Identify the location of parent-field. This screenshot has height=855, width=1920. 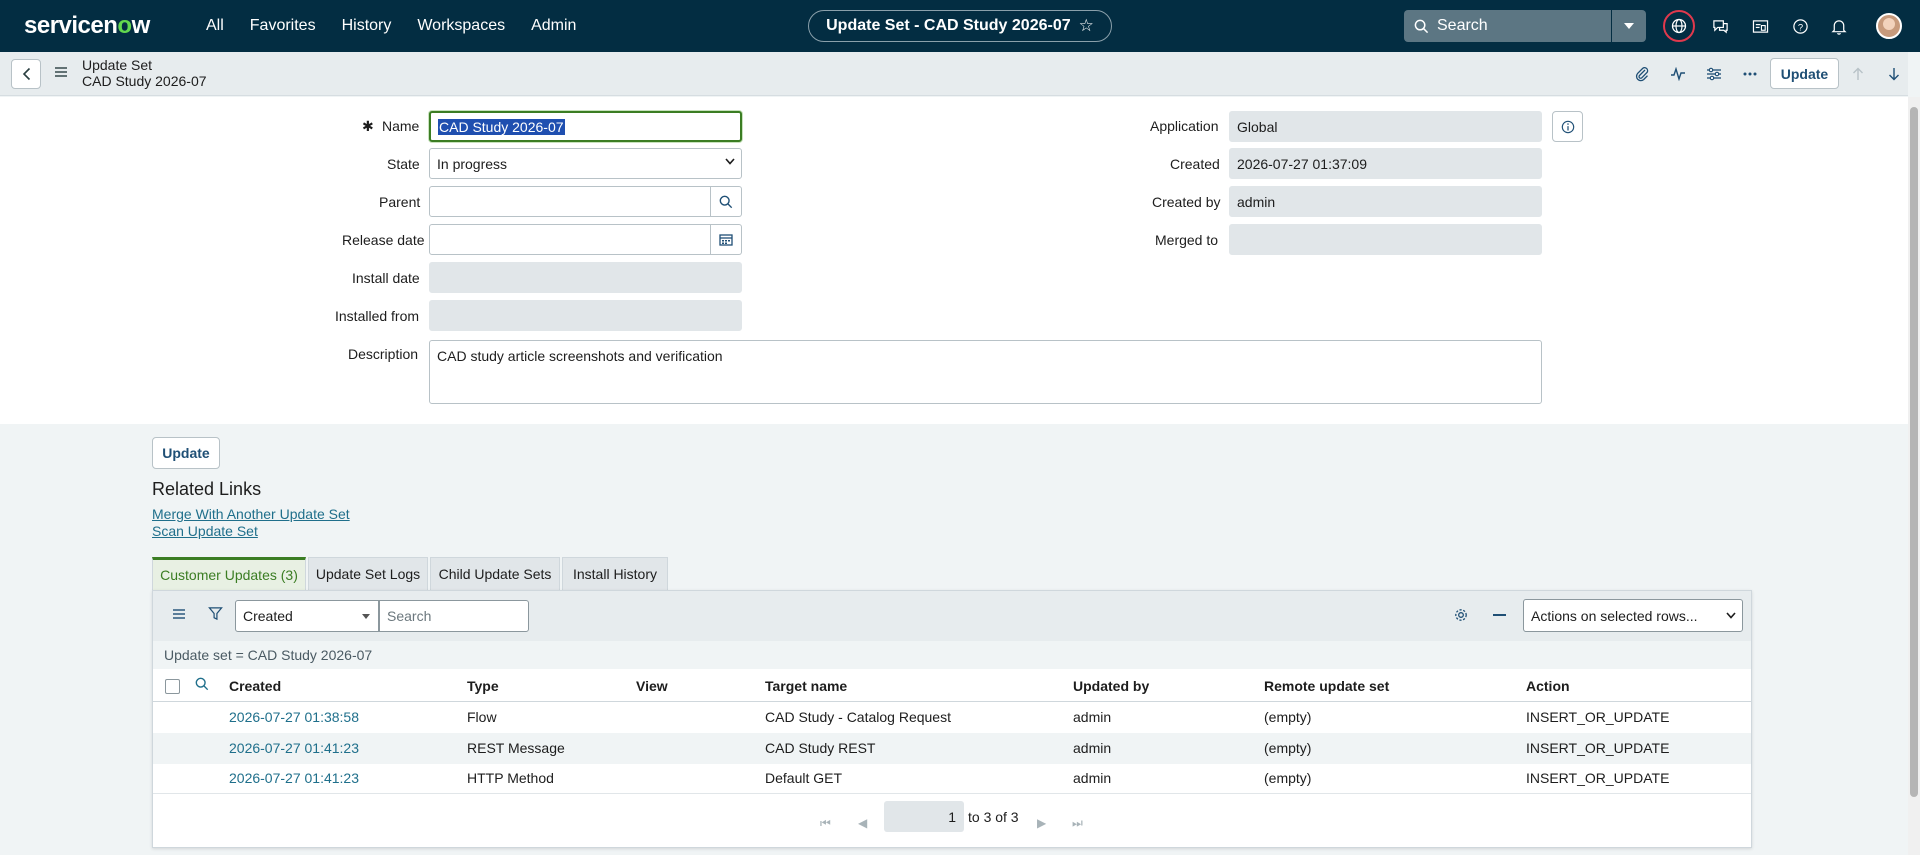
(570, 201).